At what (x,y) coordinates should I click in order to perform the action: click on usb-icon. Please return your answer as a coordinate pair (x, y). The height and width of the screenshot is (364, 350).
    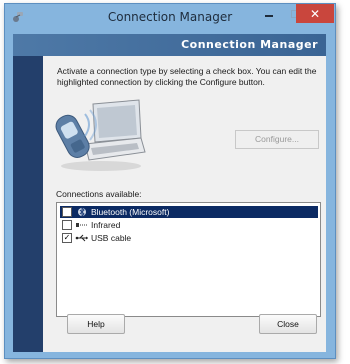
    Looking at the image, I should click on (82, 238).